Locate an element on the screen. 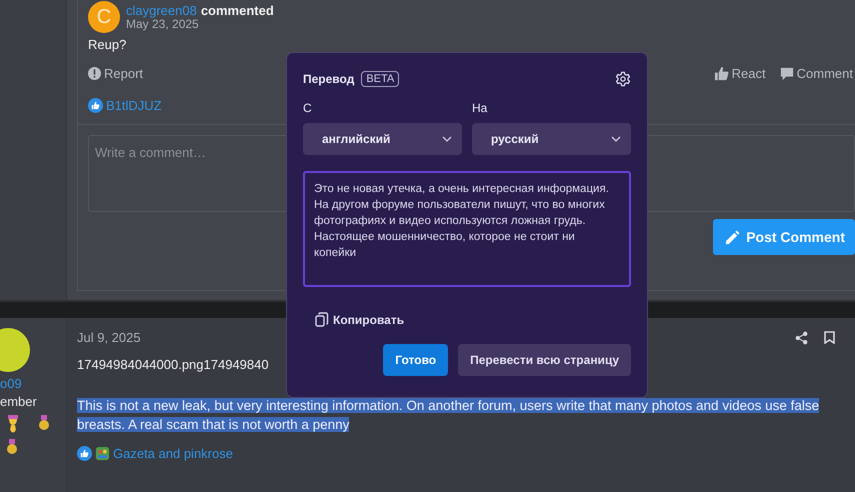 The width and height of the screenshot is (855, 492). attachment-filename: 17494984044000.png174949840 is located at coordinates (173, 364).